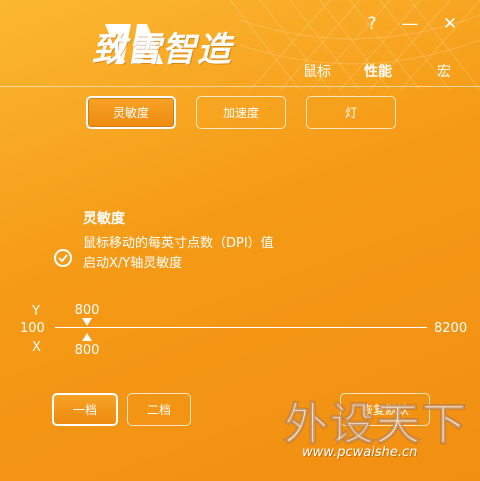  Describe the element at coordinates (87, 337) in the screenshot. I see `x-slider-handle` at that location.